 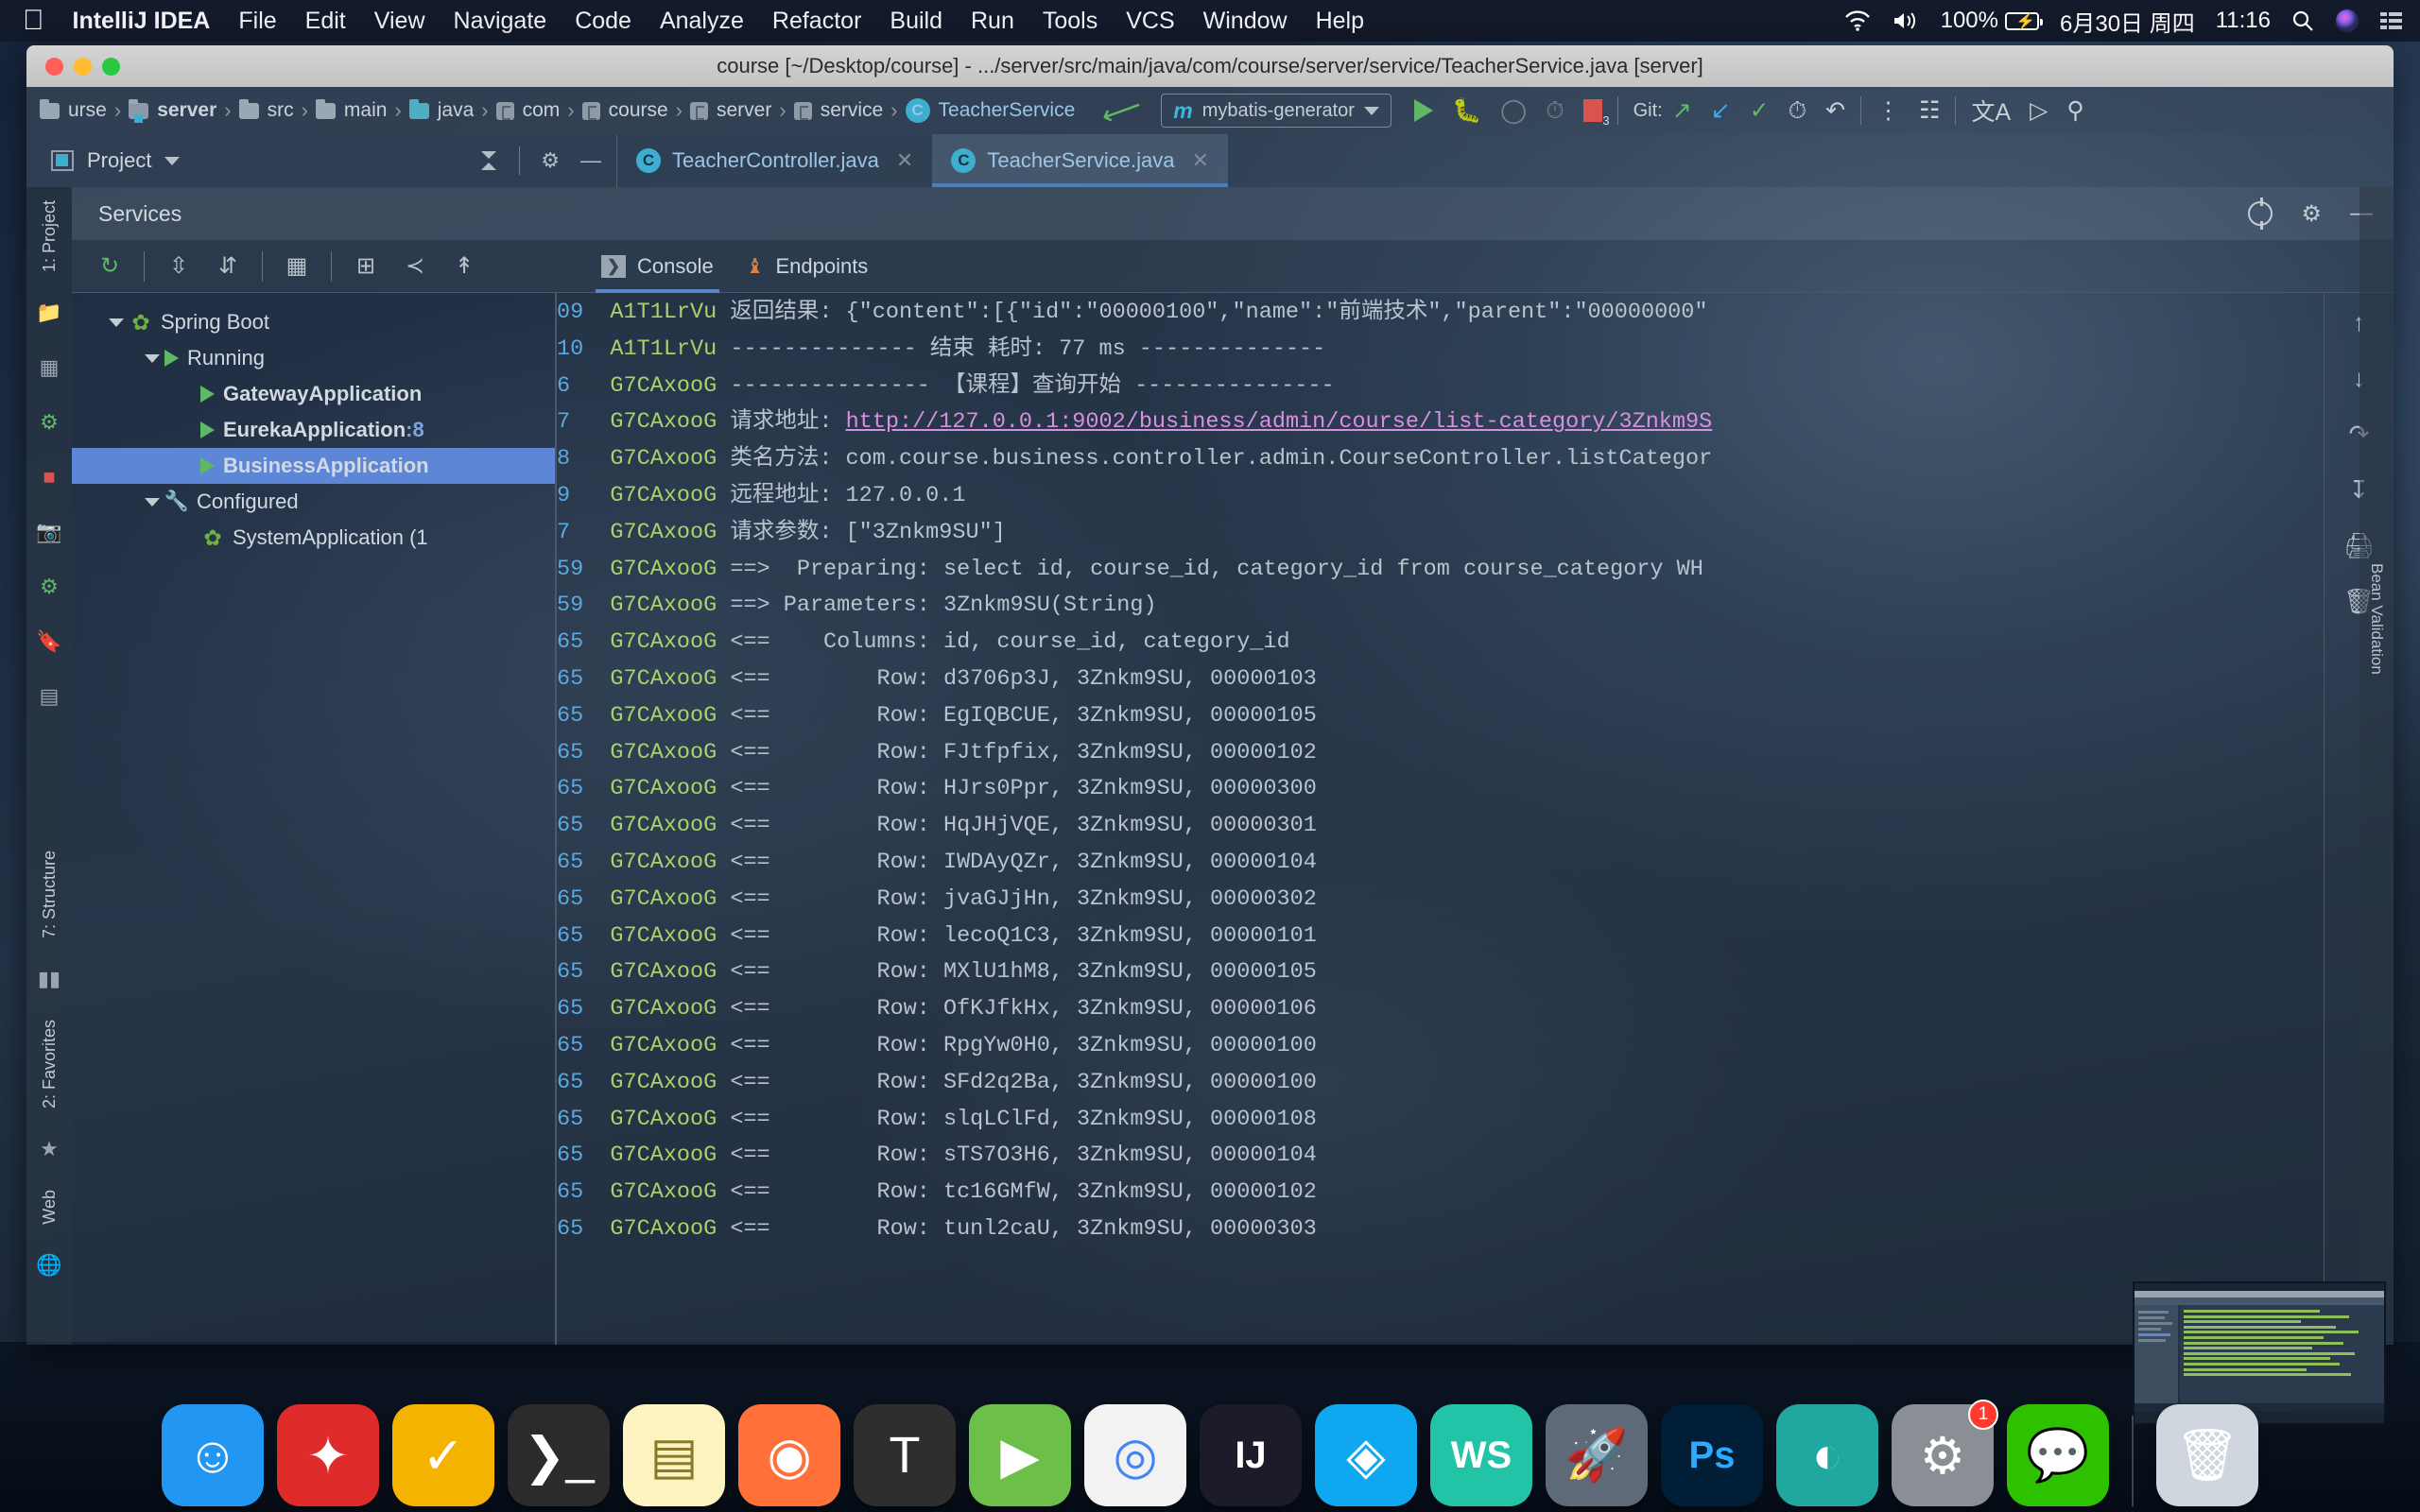 What do you see at coordinates (443, 1455) in the screenshot?
I see `dock-icon-notion: ✓` at bounding box center [443, 1455].